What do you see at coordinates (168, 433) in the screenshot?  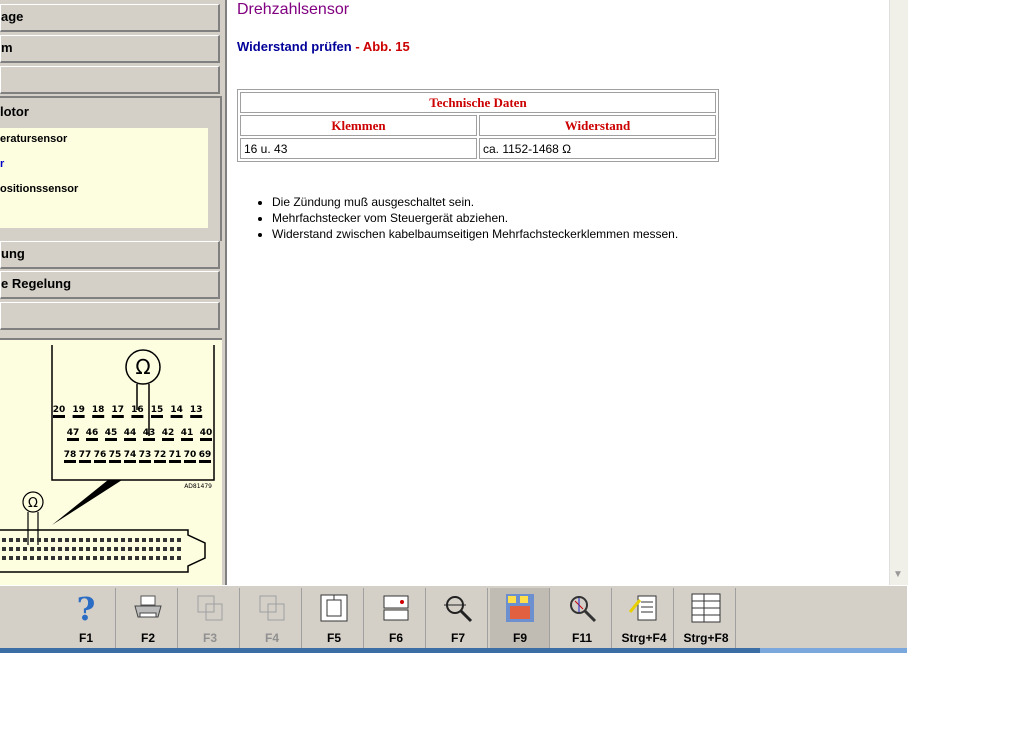 I see `pin-number-label: 42` at bounding box center [168, 433].